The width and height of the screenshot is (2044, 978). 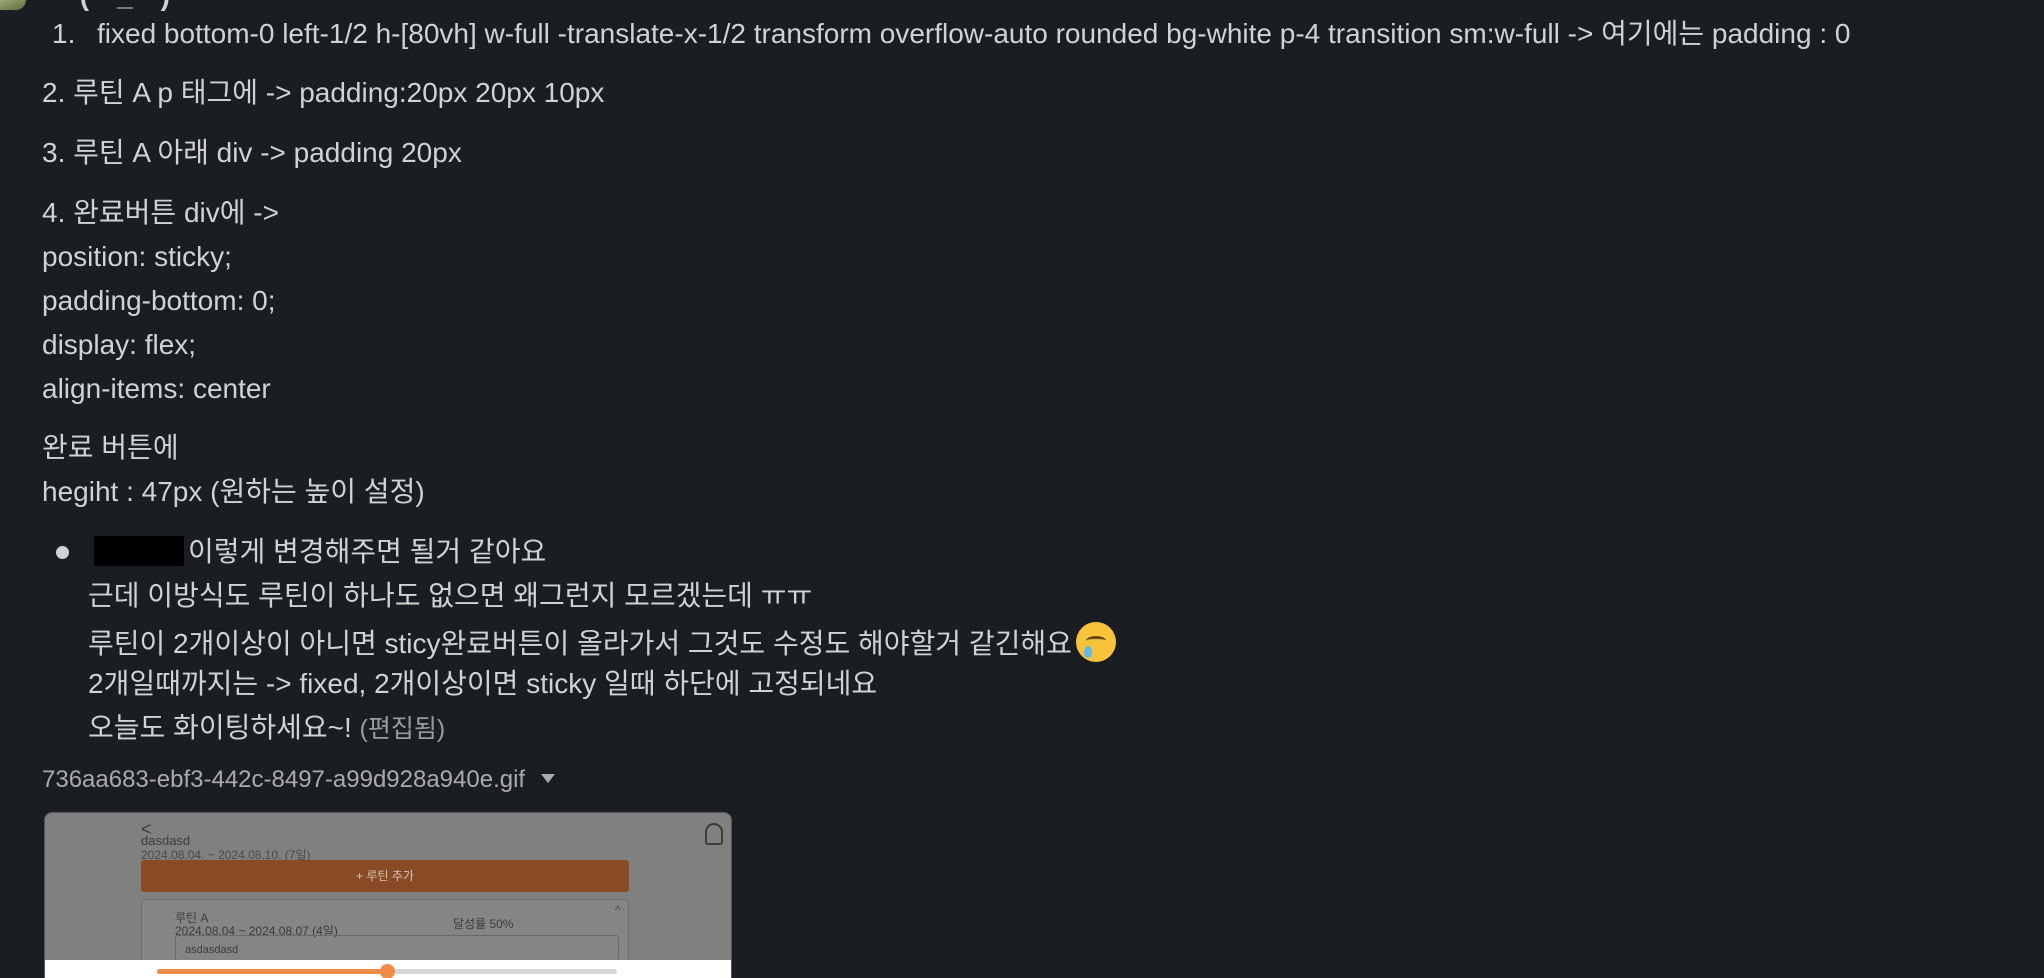 I want to click on chevron-down-icon, so click(x=548, y=778).